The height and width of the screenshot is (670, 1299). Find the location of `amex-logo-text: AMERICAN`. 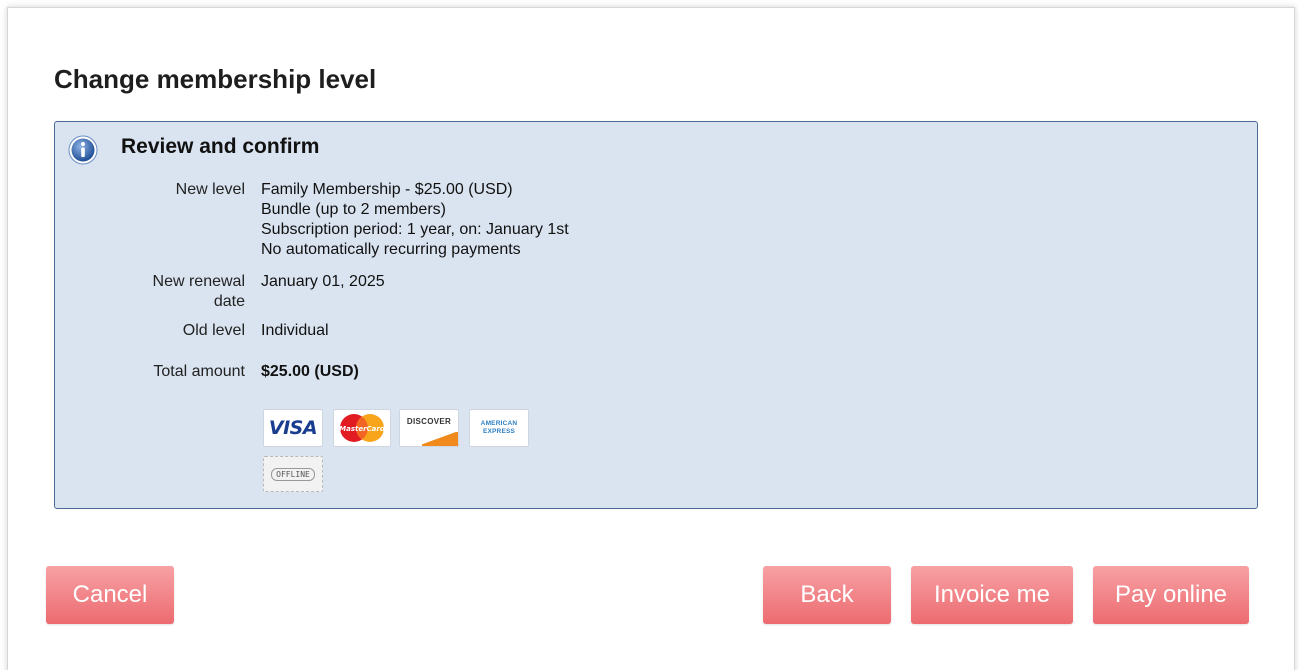

amex-logo-text: AMERICAN is located at coordinates (499, 423).